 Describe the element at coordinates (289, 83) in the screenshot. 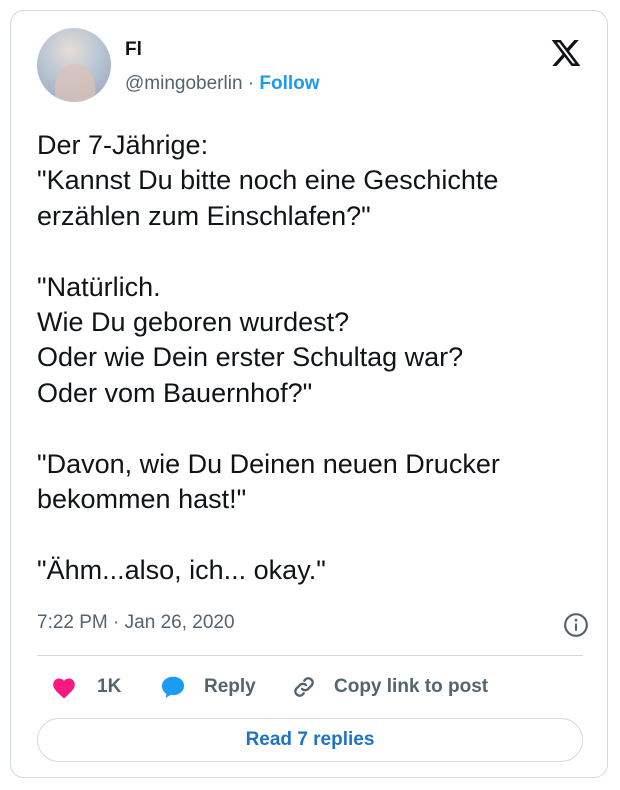

I see `follow-button: Follow` at that location.